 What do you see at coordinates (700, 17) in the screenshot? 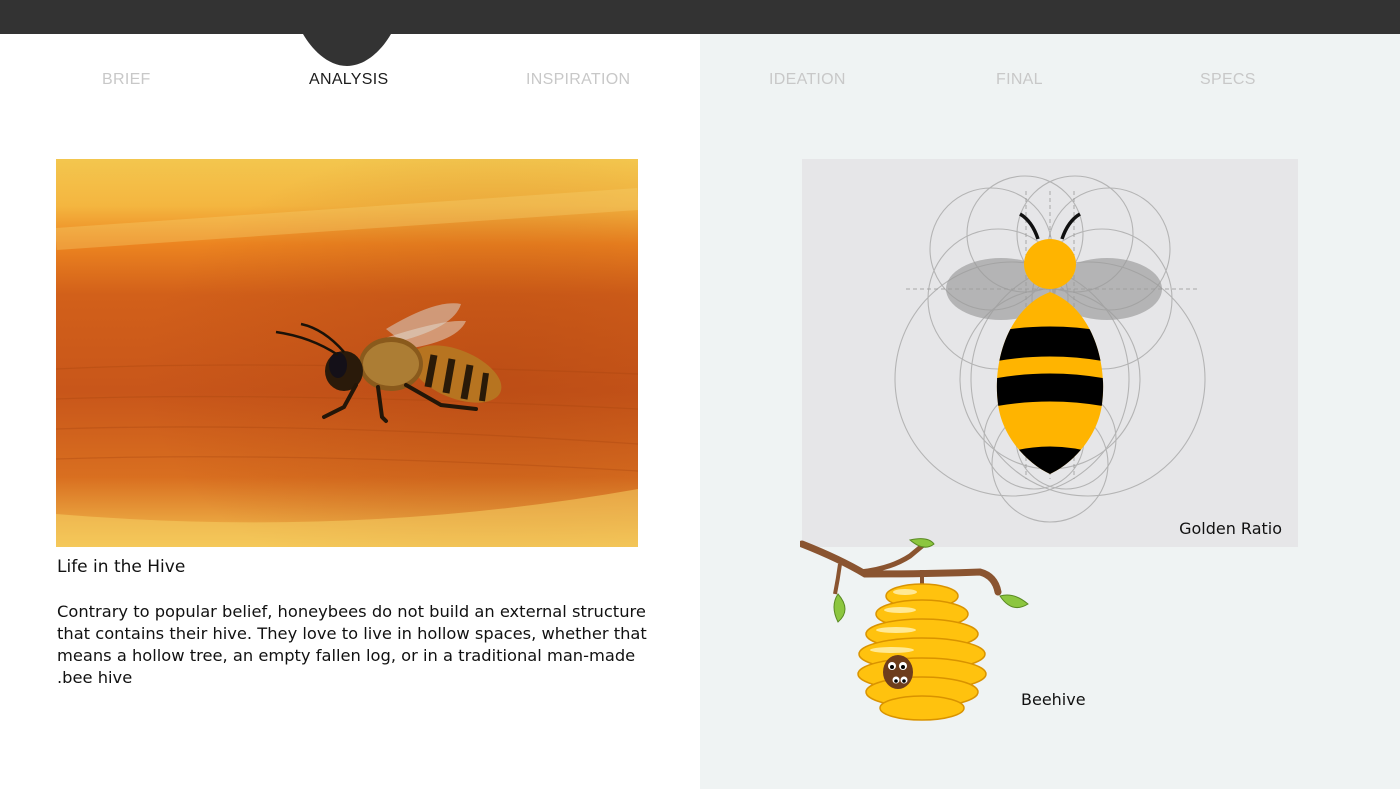
I see `top-bar` at bounding box center [700, 17].